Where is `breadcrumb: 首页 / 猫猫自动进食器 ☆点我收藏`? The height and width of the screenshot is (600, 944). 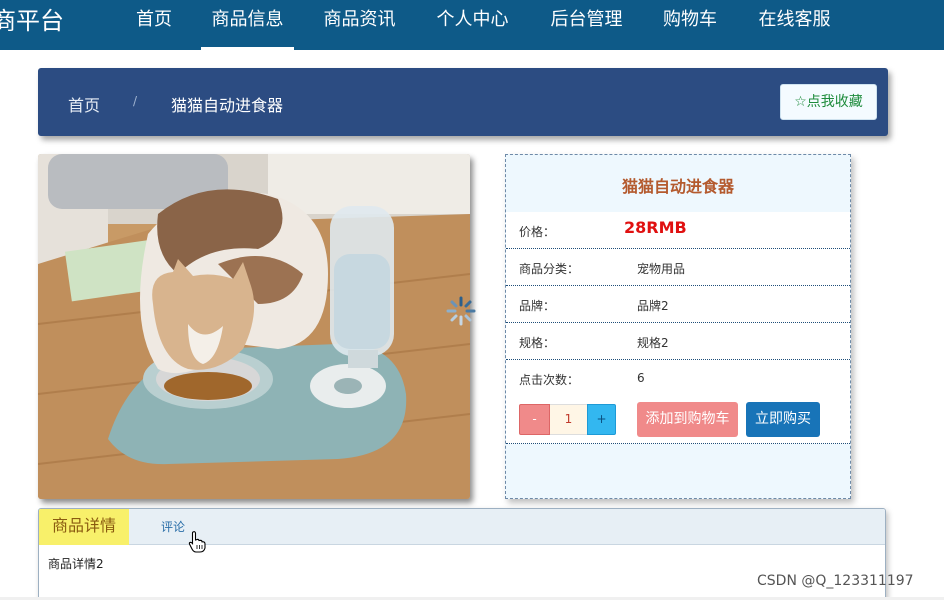
breadcrumb: 首页 / 猫猫自动进食器 ☆点我收藏 is located at coordinates (463, 102).